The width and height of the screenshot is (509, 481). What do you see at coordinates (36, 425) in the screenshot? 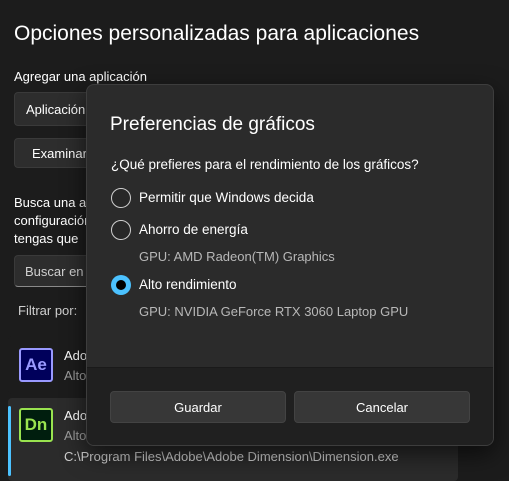
I see `dimension-icon: Dn` at bounding box center [36, 425].